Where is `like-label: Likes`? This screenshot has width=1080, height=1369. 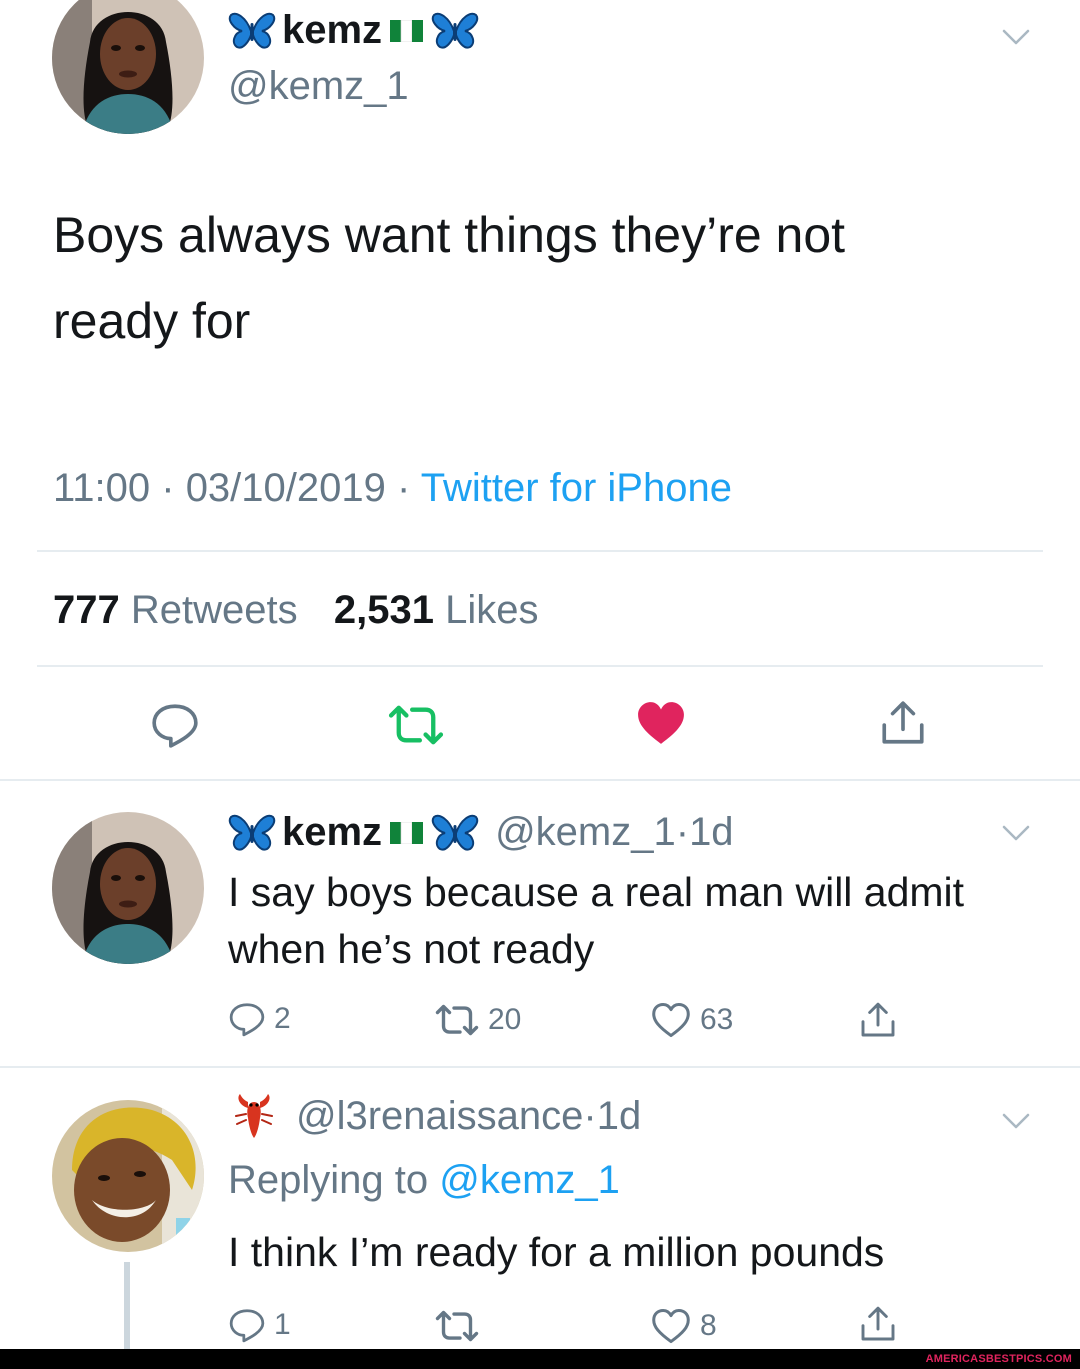
like-label: Likes is located at coordinates (492, 610).